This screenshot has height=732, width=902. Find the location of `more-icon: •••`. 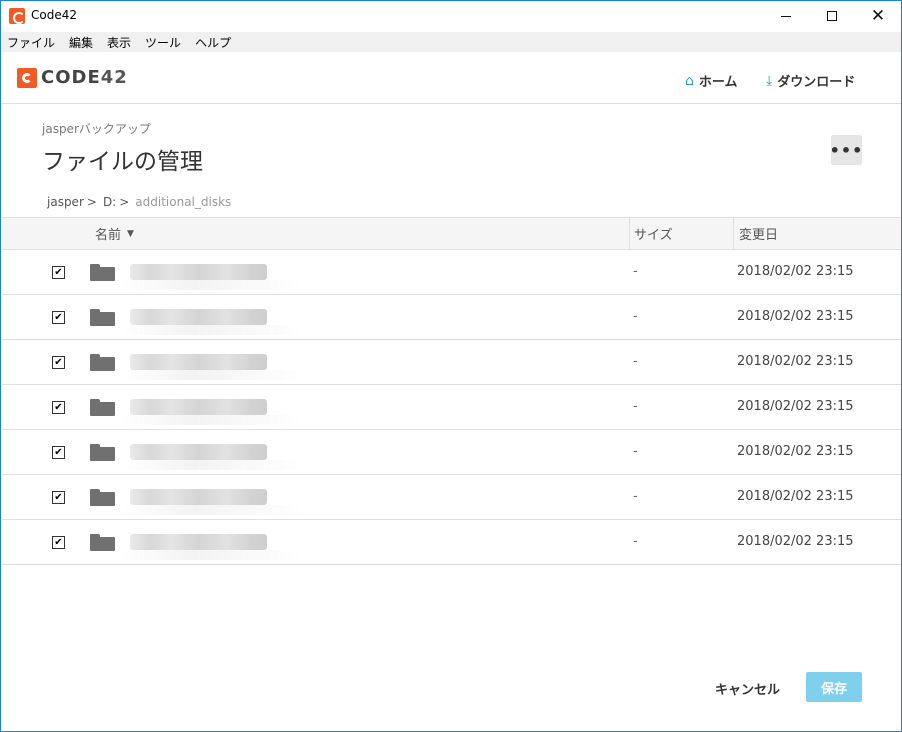

more-icon: ••• is located at coordinates (846, 150).